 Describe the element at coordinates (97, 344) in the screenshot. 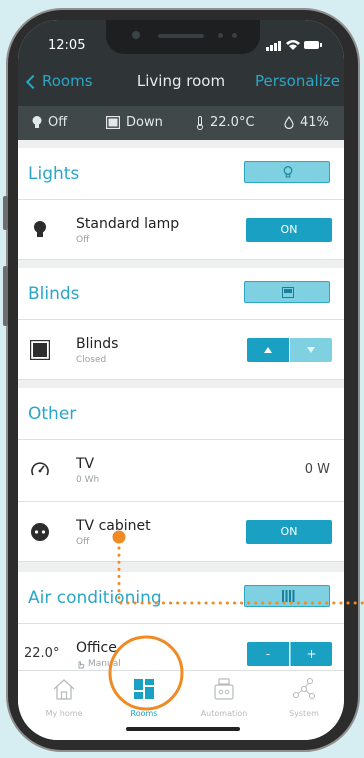

I see `device-name: Blinds` at that location.